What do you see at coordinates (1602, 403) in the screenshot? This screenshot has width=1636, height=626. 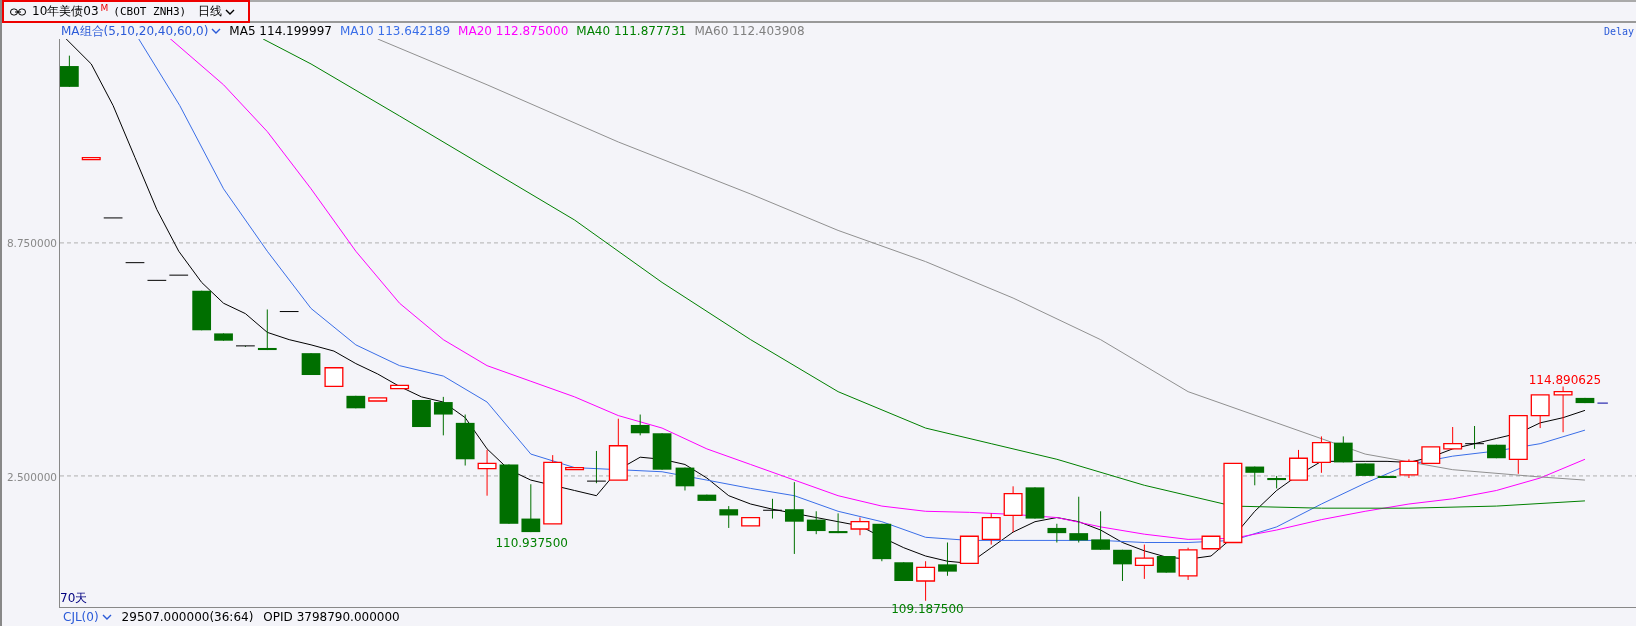 I see `price-marker` at bounding box center [1602, 403].